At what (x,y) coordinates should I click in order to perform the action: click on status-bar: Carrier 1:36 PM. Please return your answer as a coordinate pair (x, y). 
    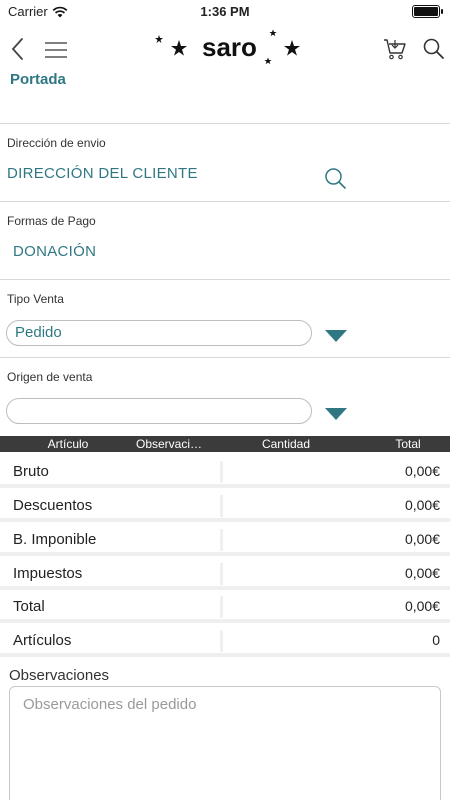
    Looking at the image, I should click on (225, 12).